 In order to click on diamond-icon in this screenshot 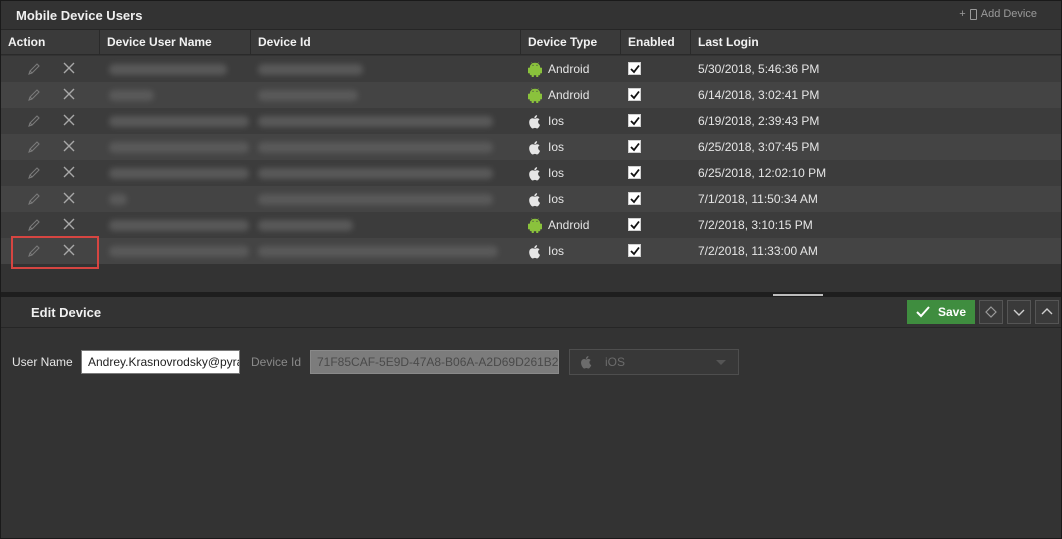, I will do `click(991, 312)`.